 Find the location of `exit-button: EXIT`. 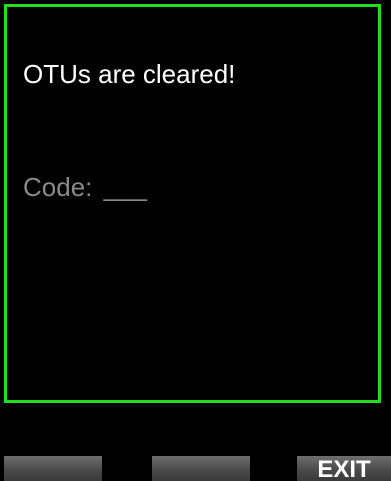

exit-button: EXIT is located at coordinates (344, 468).